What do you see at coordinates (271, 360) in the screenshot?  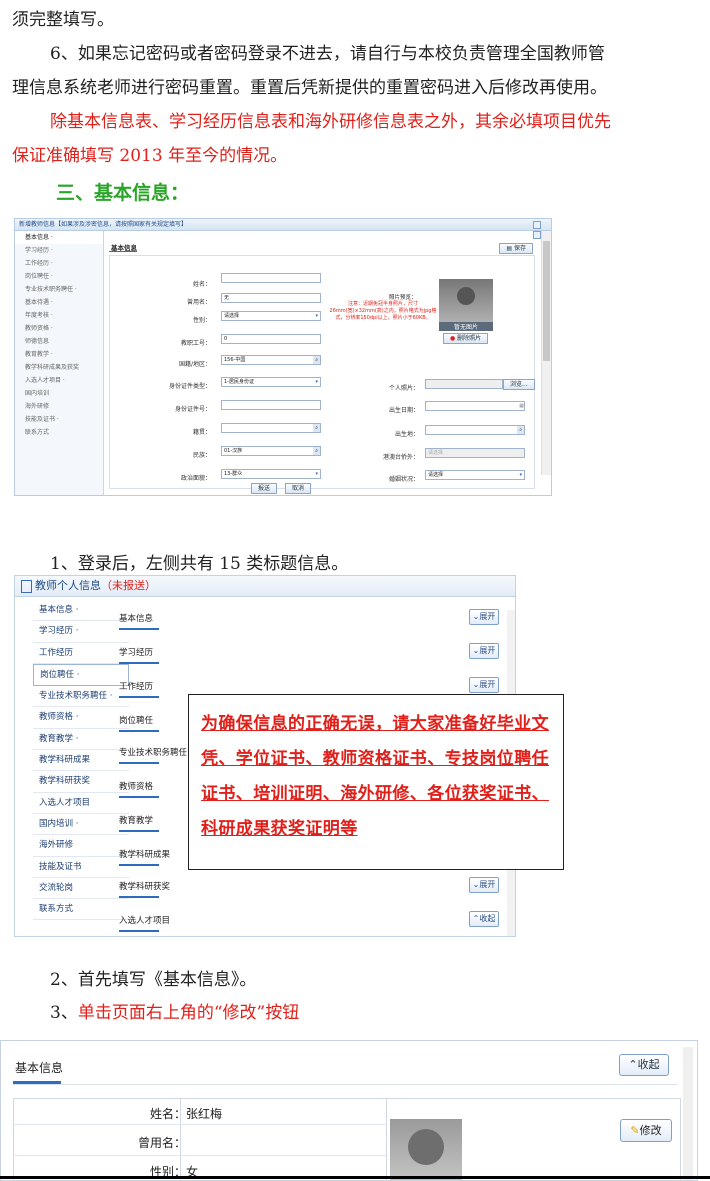 I see `nation-input: 156-中国 ⌕` at bounding box center [271, 360].